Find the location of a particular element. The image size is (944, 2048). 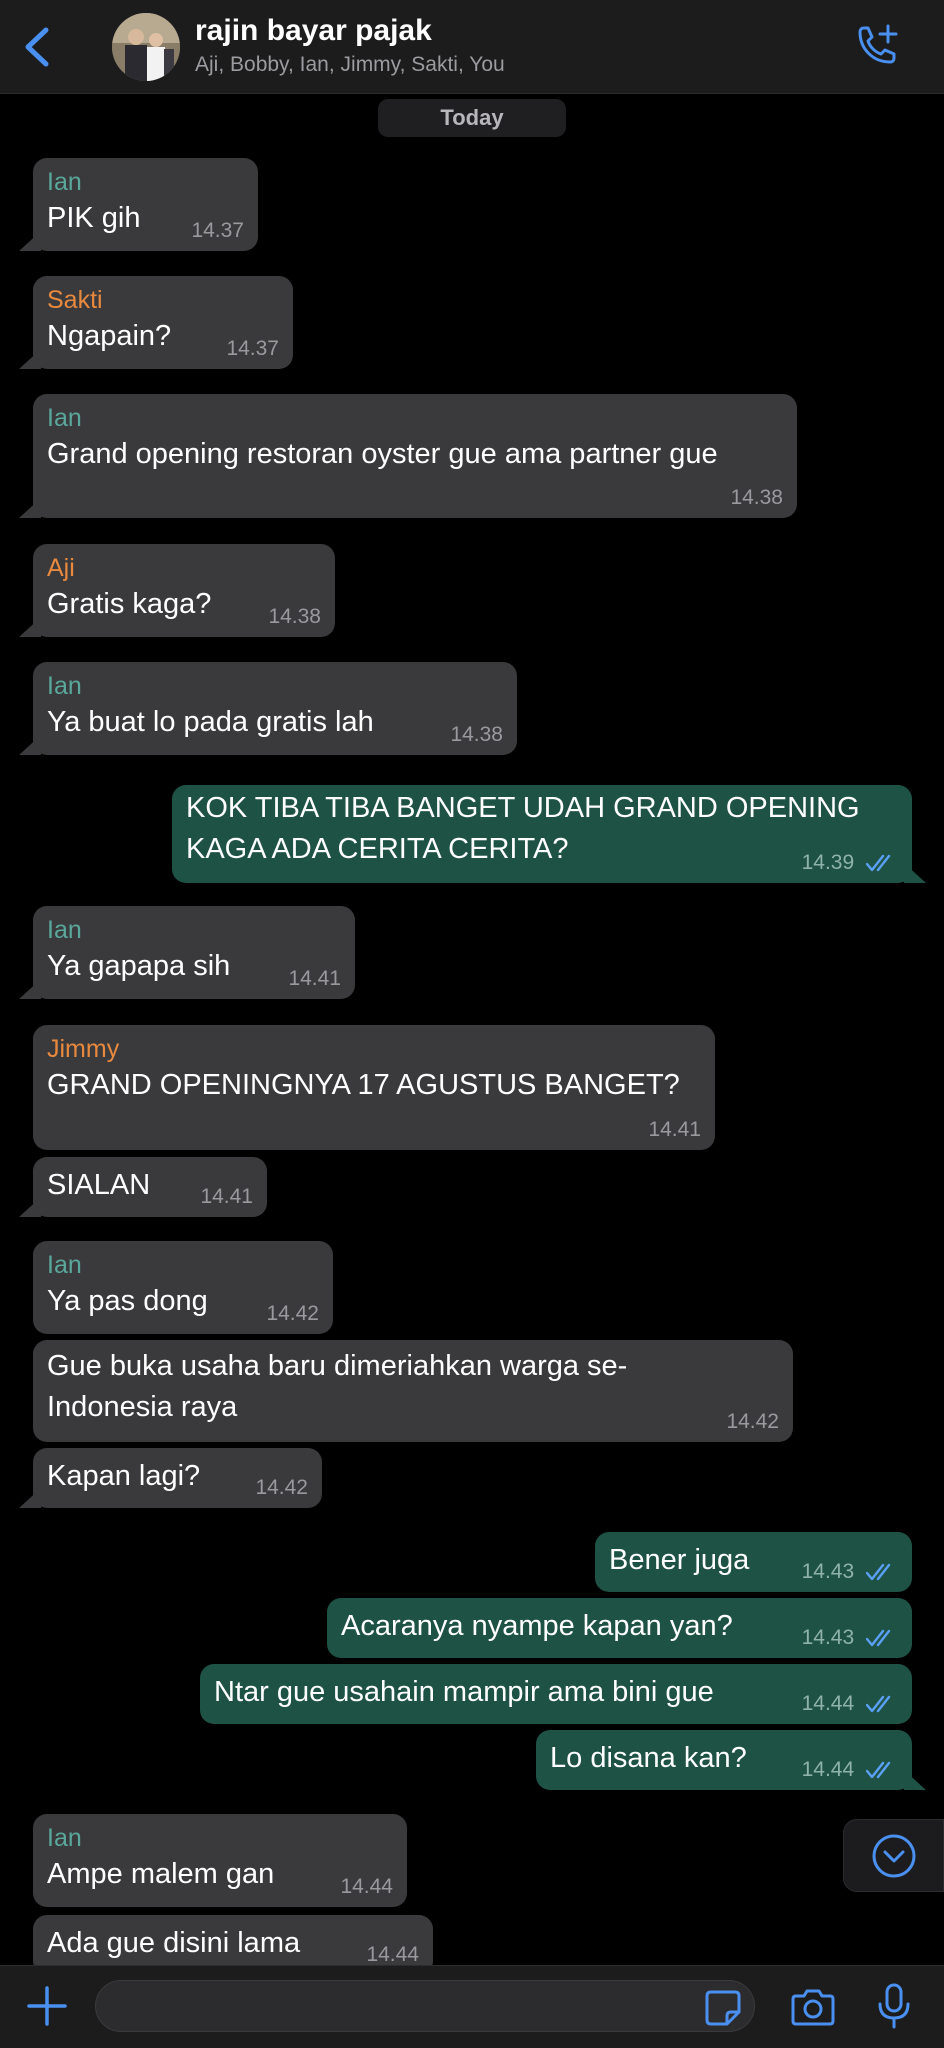

camera-icon is located at coordinates (813, 2007).